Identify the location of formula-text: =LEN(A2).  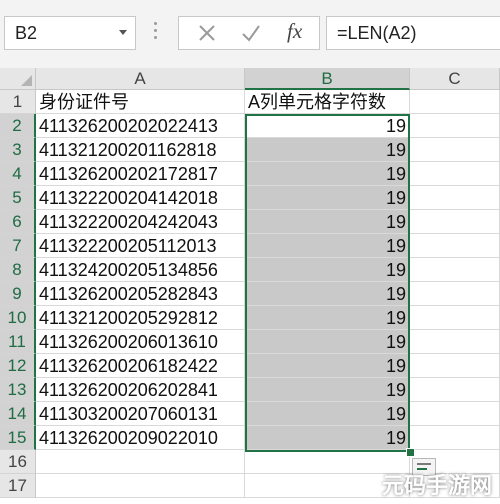
(377, 33).